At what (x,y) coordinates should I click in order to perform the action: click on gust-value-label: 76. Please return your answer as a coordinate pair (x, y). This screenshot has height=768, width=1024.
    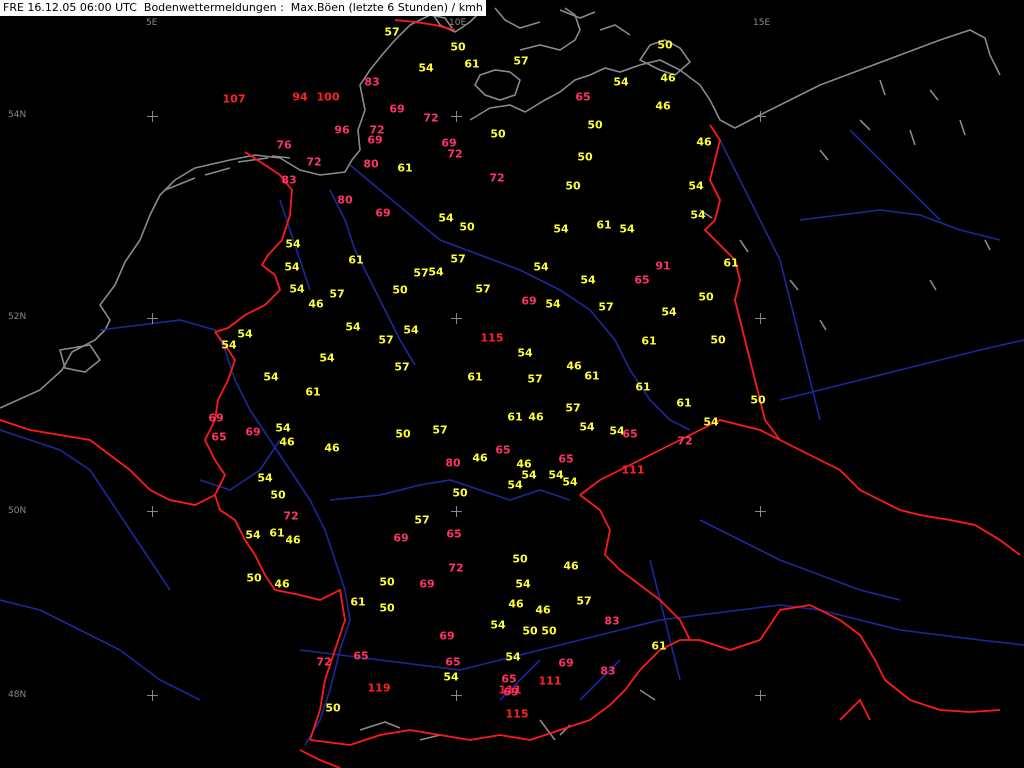
    Looking at the image, I should click on (284, 145).